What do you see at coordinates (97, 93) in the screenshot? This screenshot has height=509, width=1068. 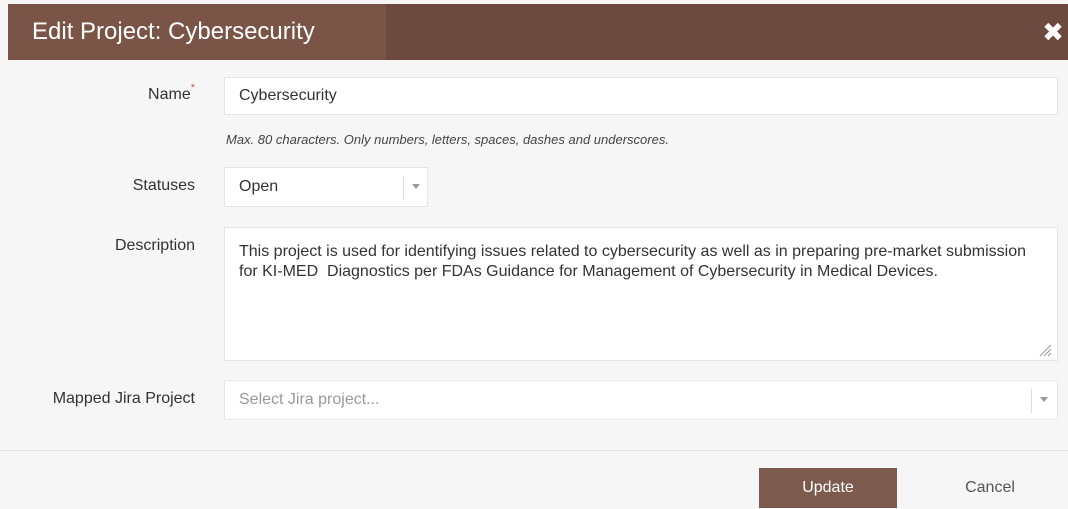 I see `name-label: Name*` at bounding box center [97, 93].